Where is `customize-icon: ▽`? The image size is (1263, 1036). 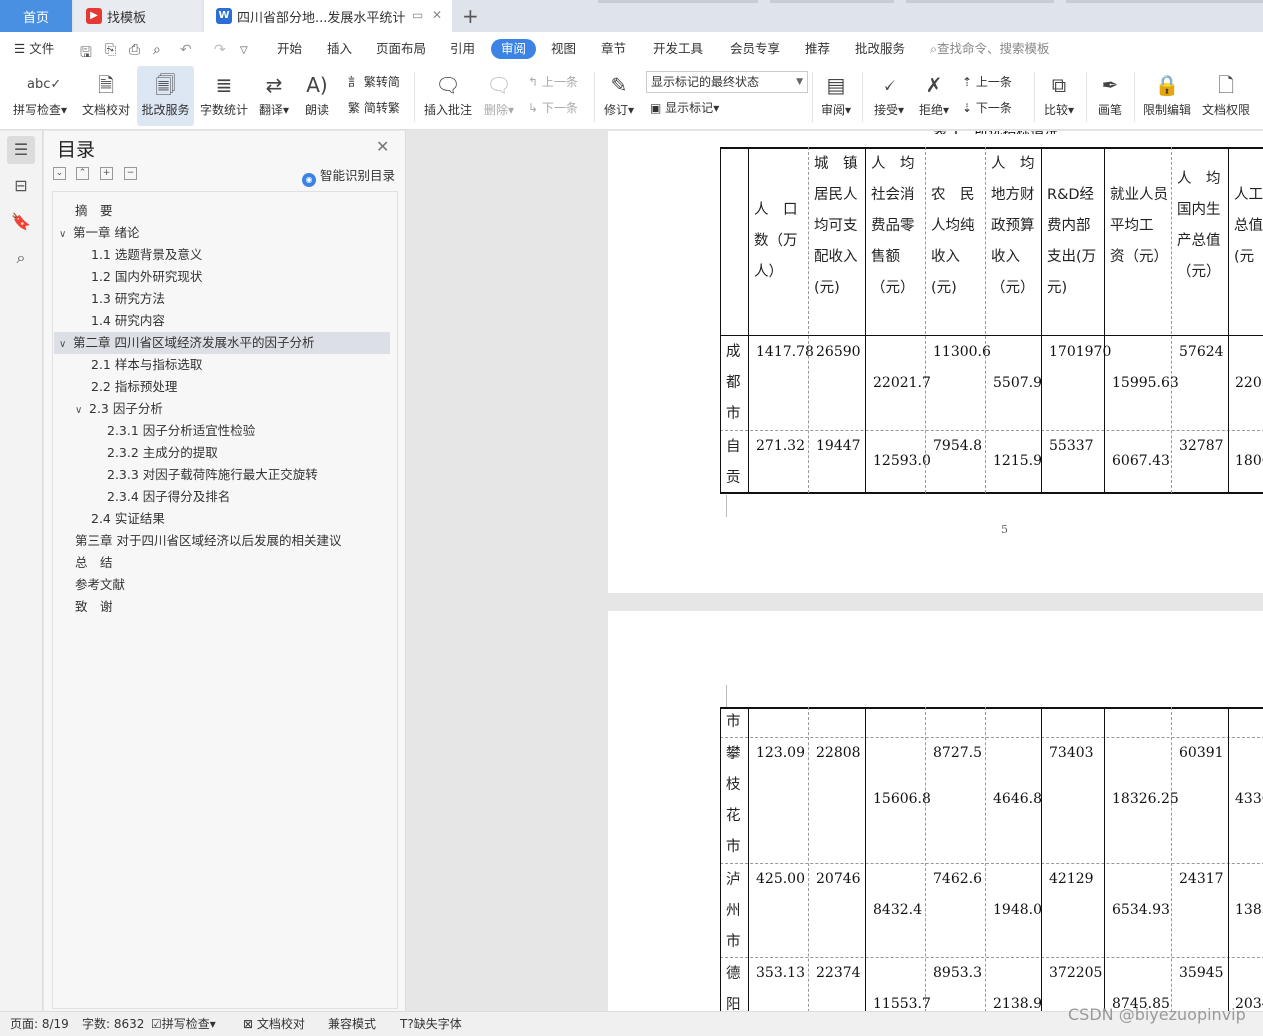
customize-icon: ▽ is located at coordinates (244, 50).